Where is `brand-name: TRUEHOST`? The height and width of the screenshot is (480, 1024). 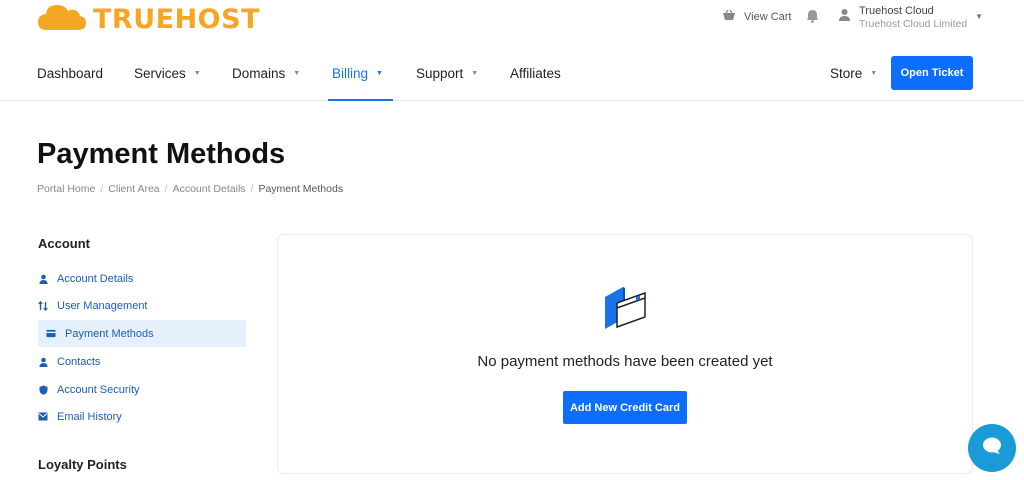 brand-name: TRUEHOST is located at coordinates (176, 19).